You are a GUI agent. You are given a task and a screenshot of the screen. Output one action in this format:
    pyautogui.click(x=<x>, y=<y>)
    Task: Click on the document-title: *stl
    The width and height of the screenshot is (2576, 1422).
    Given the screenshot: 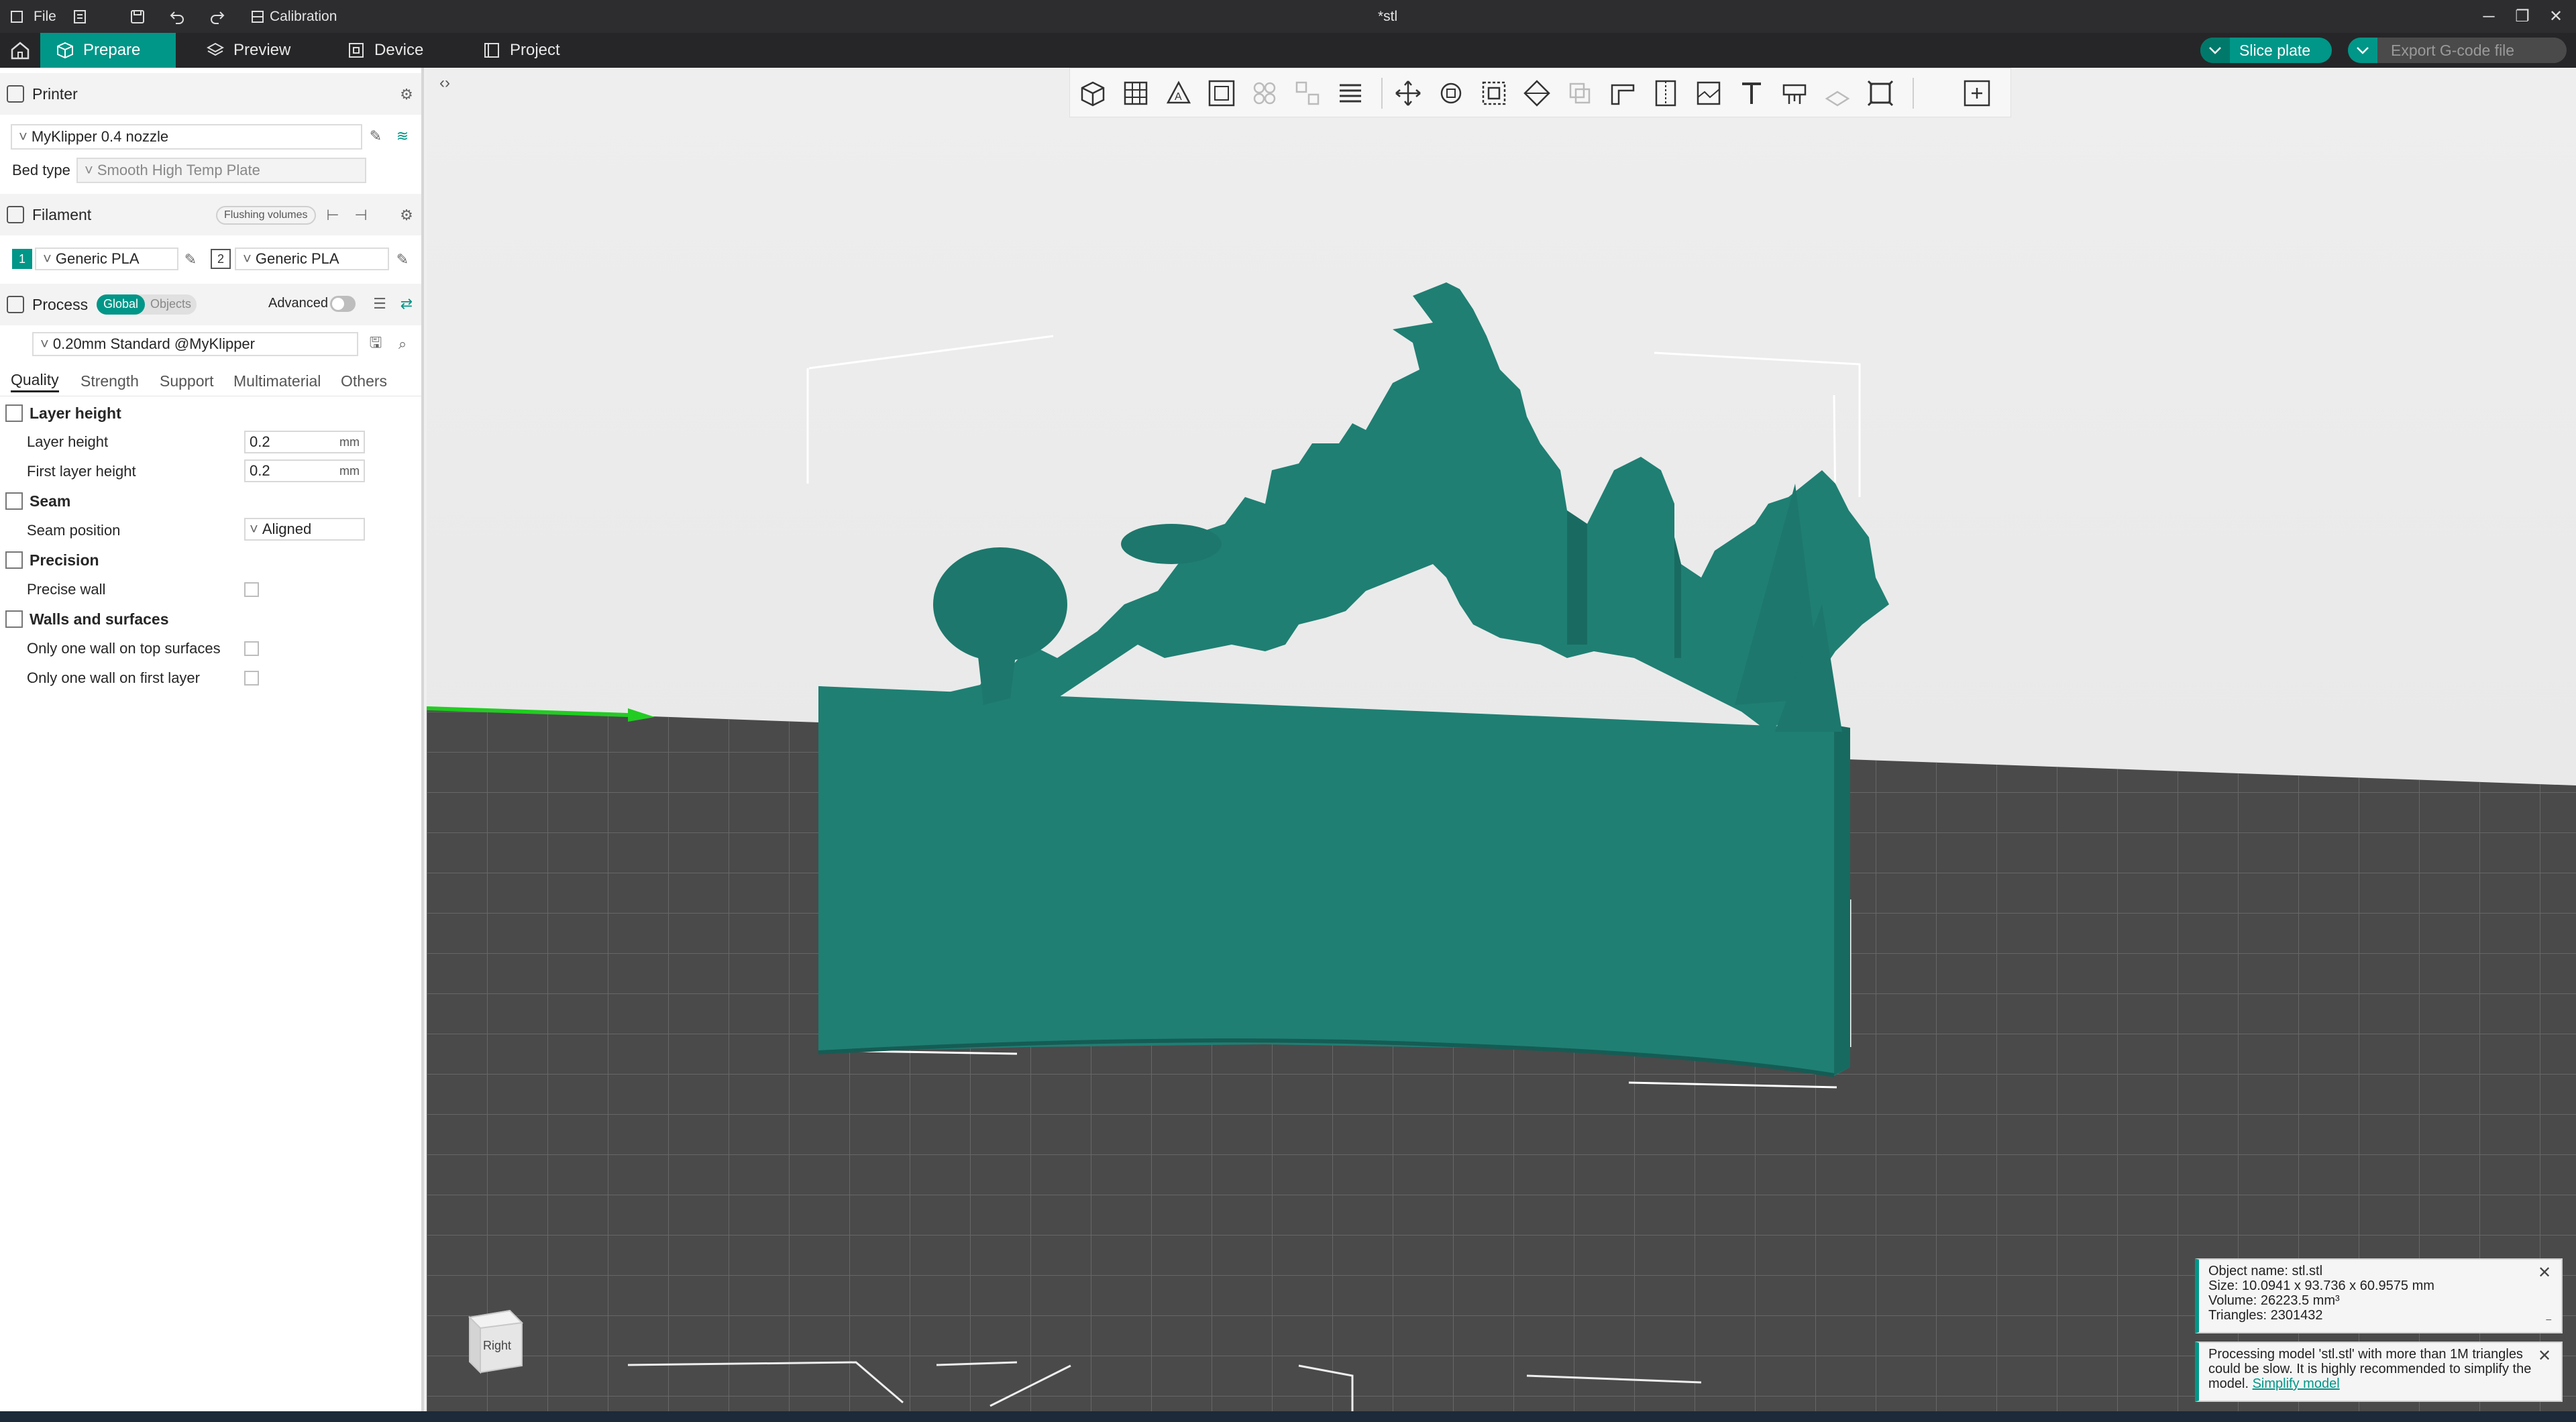 What is the action you would take?
    pyautogui.click(x=1388, y=16)
    